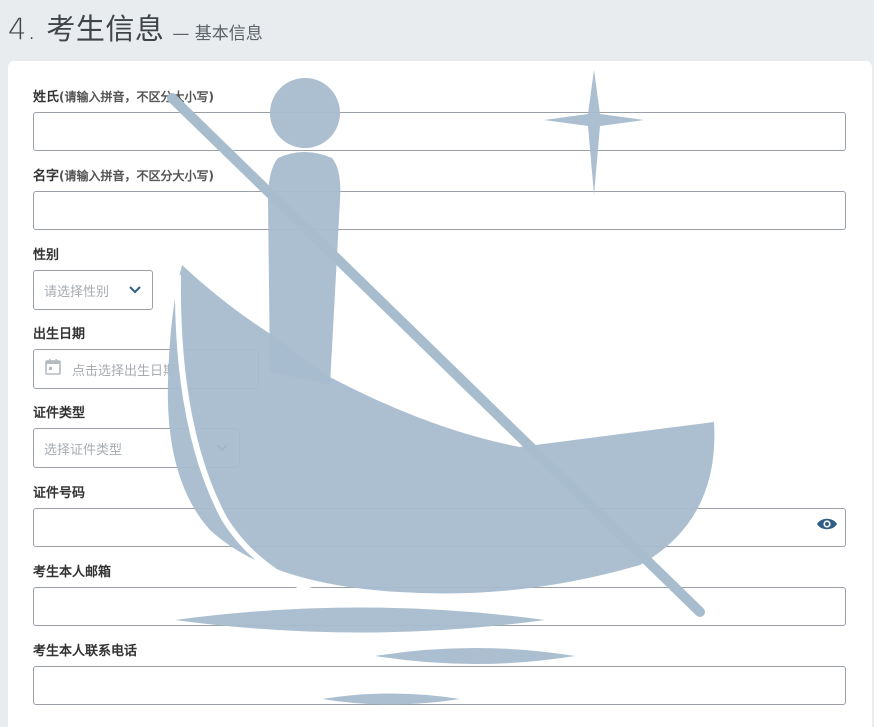 The height and width of the screenshot is (727, 874). What do you see at coordinates (59, 334) in the screenshot?
I see `birth-date-label: 出生日期` at bounding box center [59, 334].